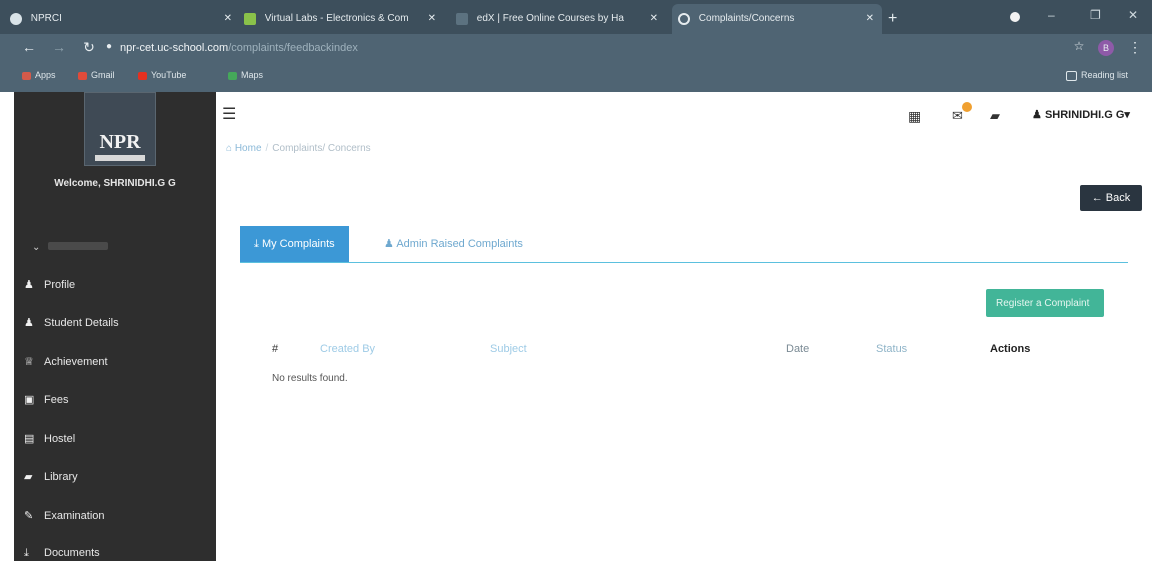 The image size is (1152, 561). I want to click on bookmark-apps: Apps, so click(39, 75).